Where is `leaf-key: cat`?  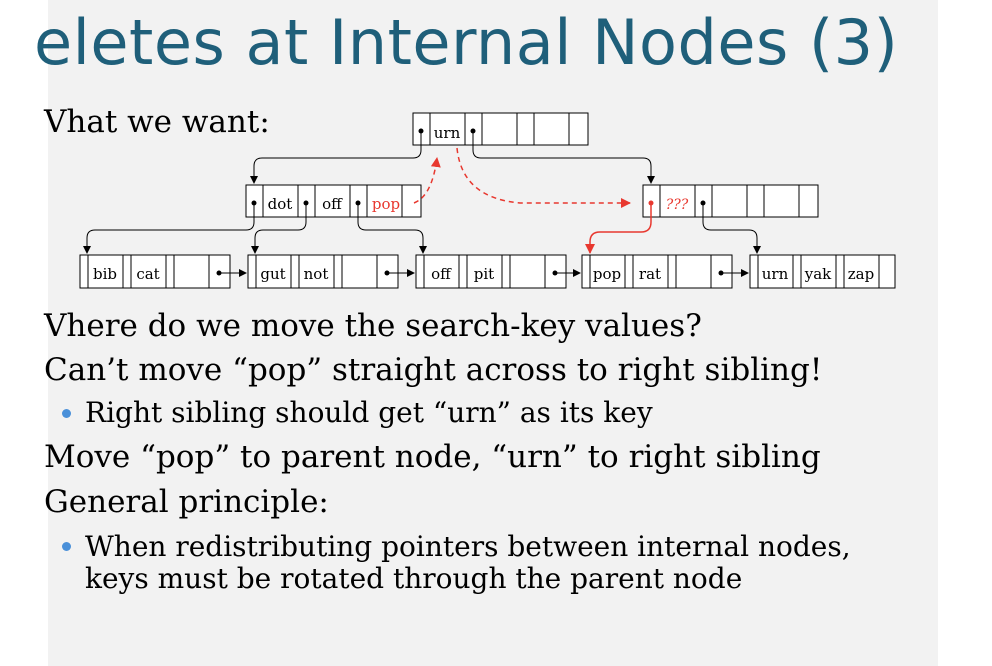 leaf-key: cat is located at coordinates (147, 274).